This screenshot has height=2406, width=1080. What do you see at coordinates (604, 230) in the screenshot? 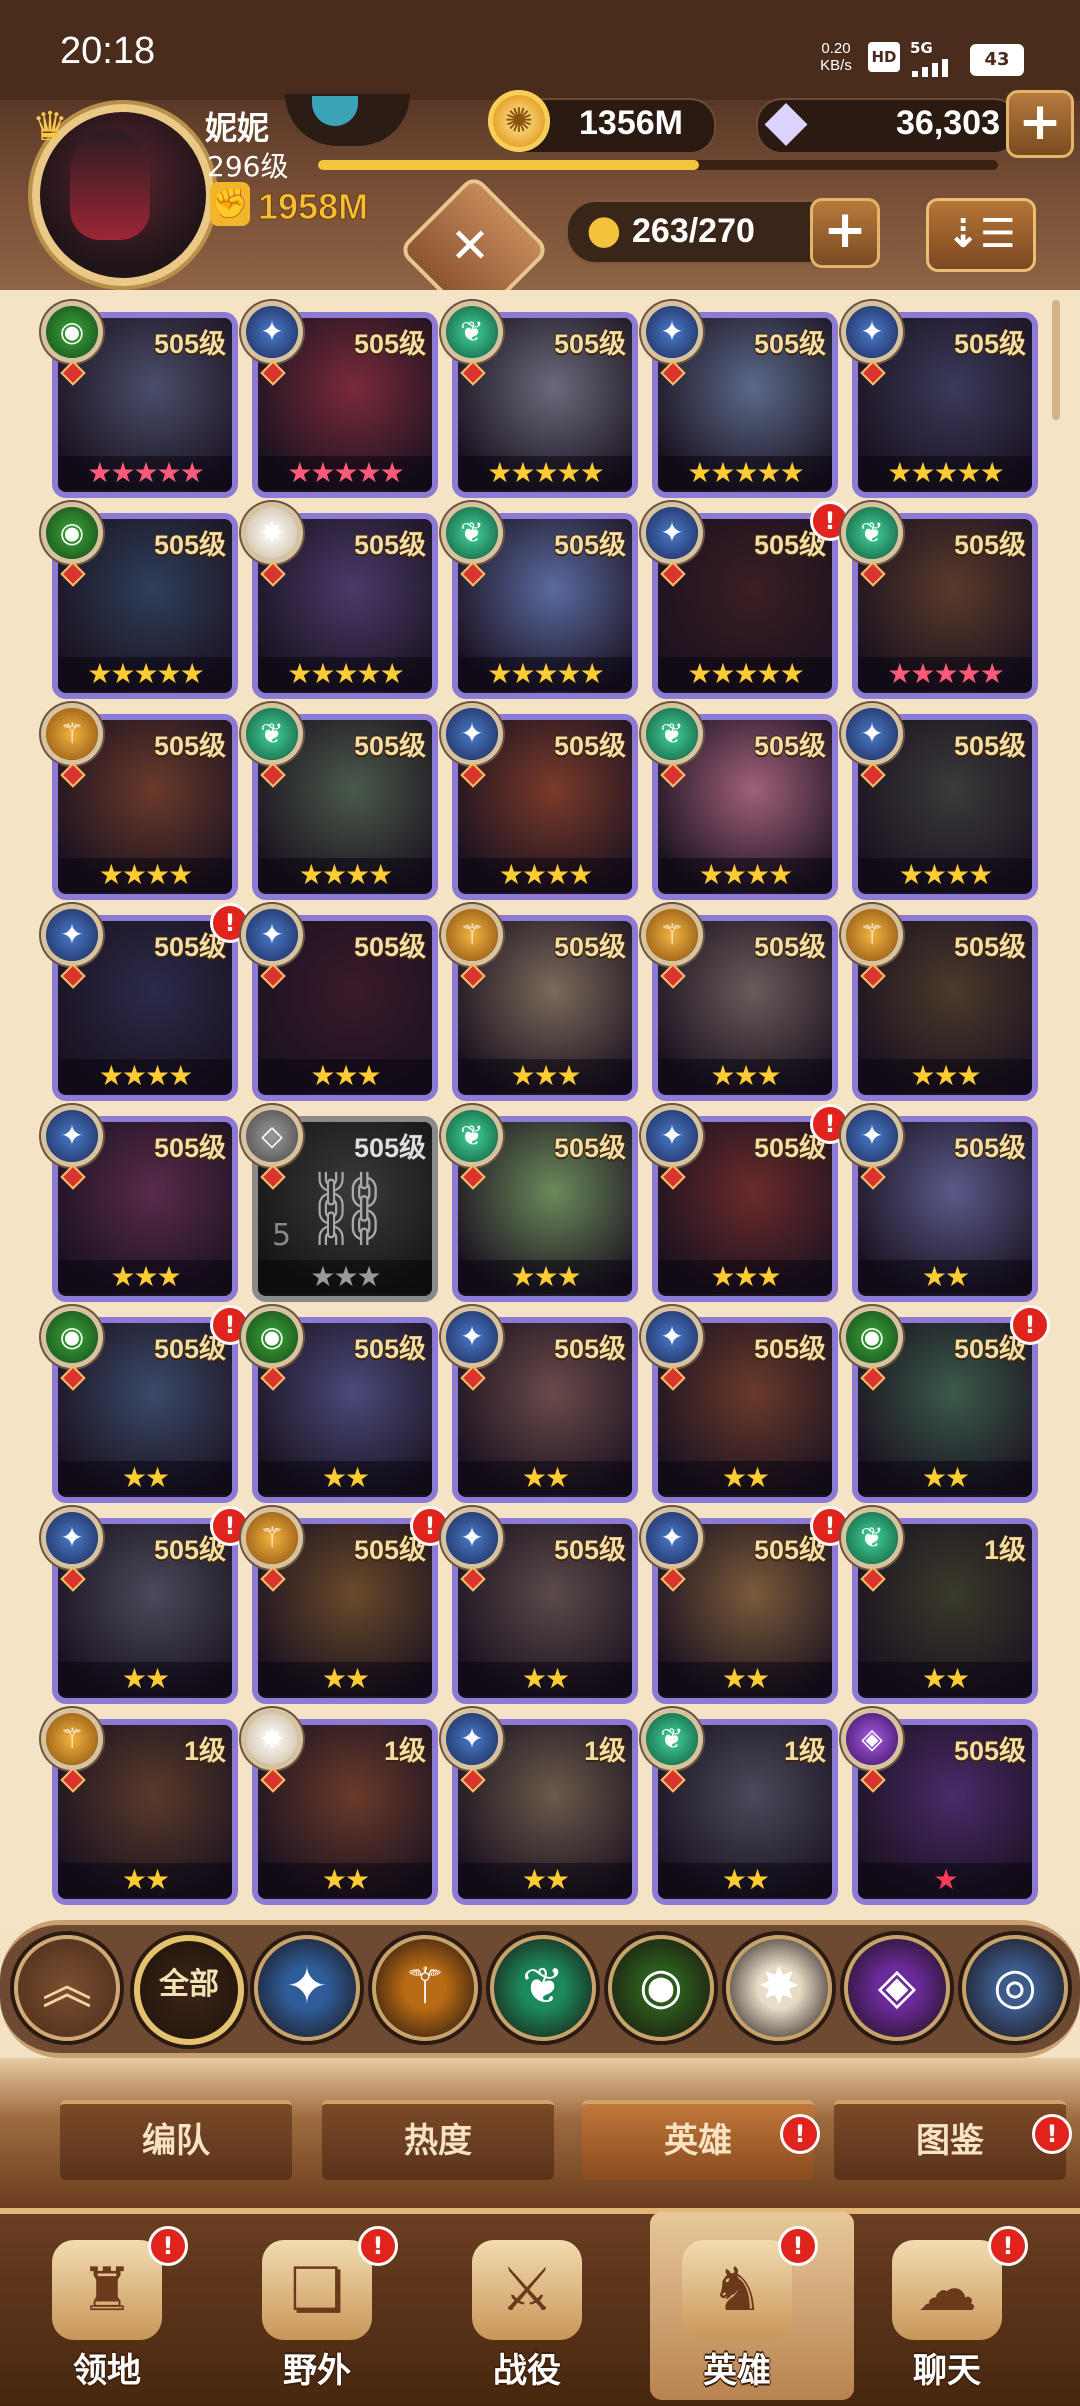
I see `person-icon: ●` at bounding box center [604, 230].